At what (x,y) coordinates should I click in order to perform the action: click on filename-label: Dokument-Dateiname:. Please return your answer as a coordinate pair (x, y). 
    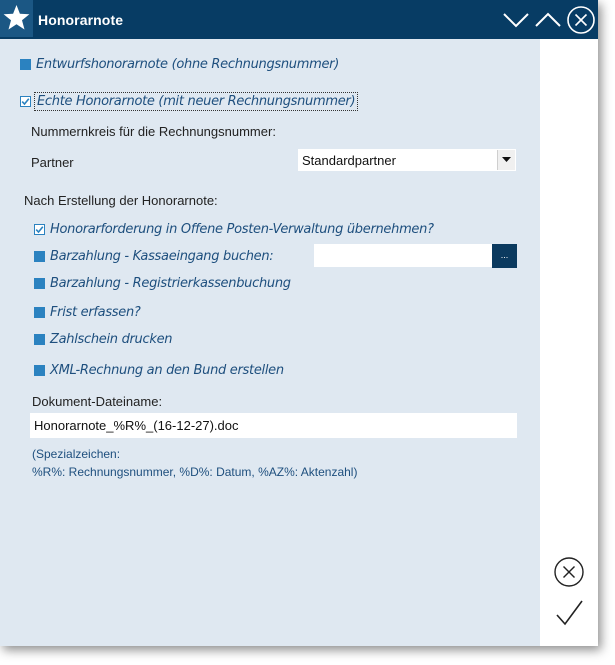
    Looking at the image, I should click on (97, 401).